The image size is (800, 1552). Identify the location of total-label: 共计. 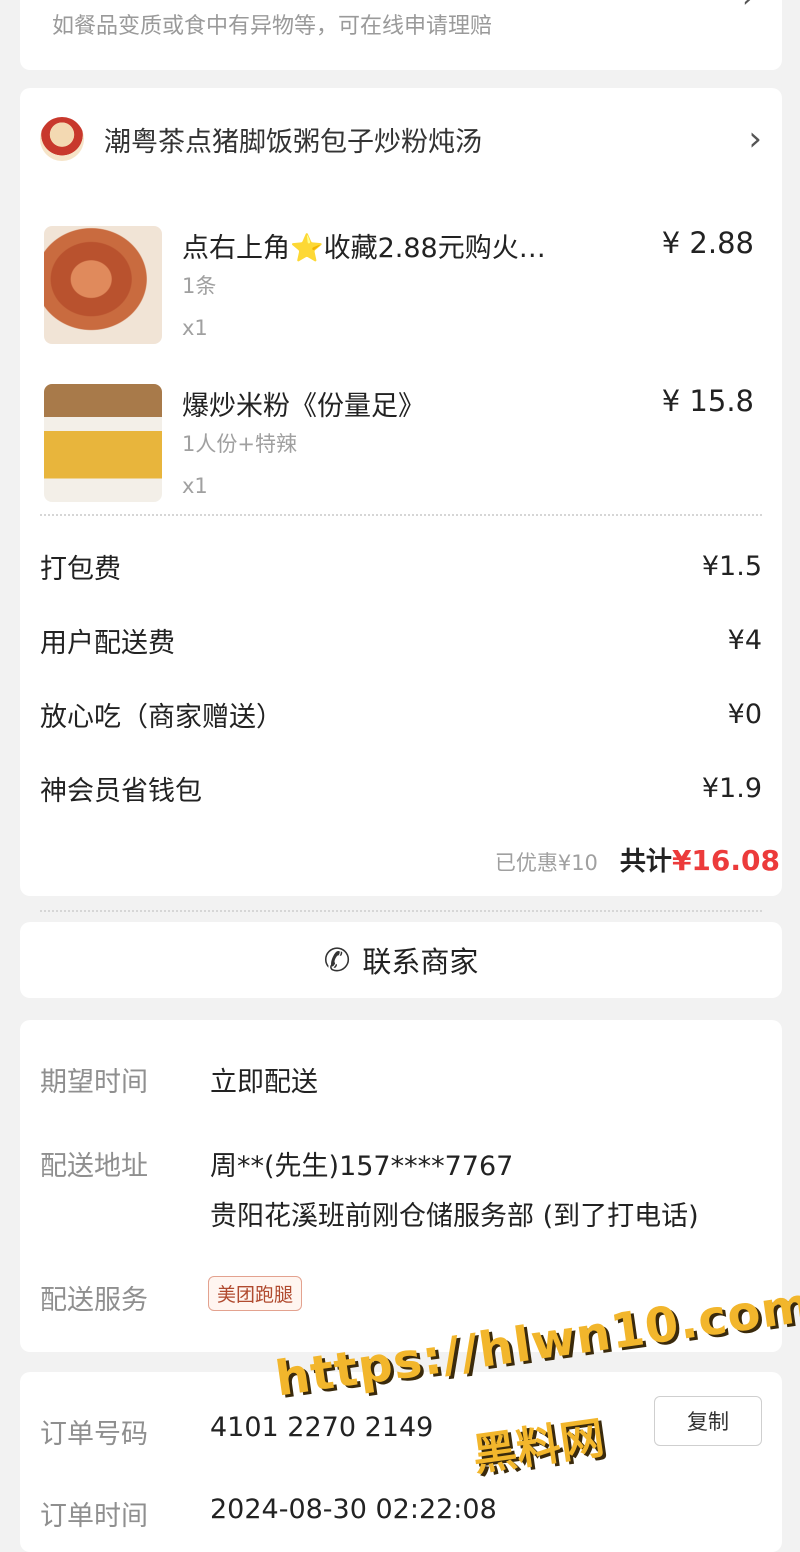
(645, 862).